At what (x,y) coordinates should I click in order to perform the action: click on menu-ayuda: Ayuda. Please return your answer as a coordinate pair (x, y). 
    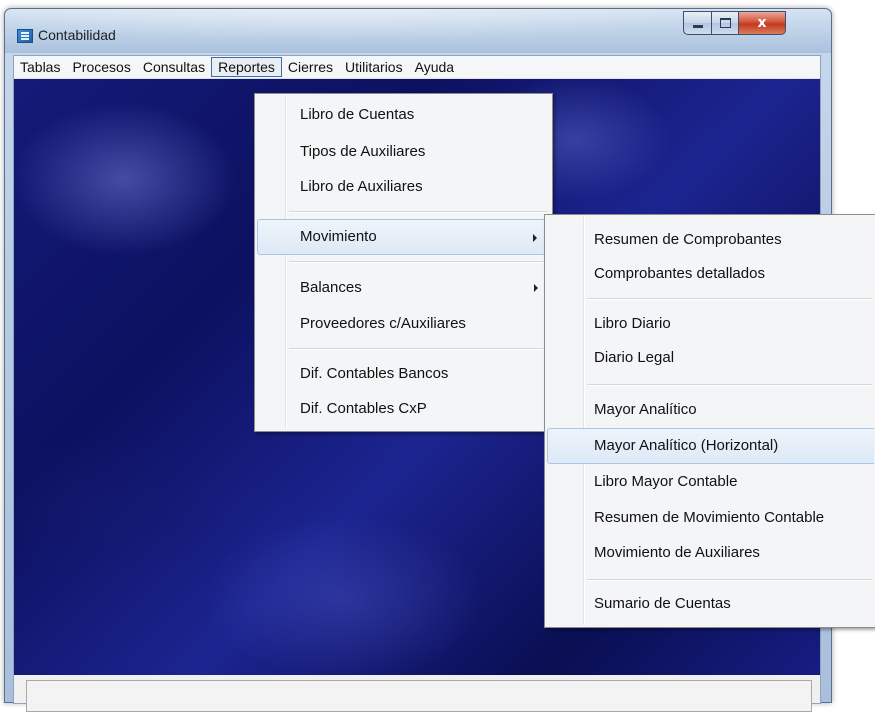
    Looking at the image, I should click on (434, 67).